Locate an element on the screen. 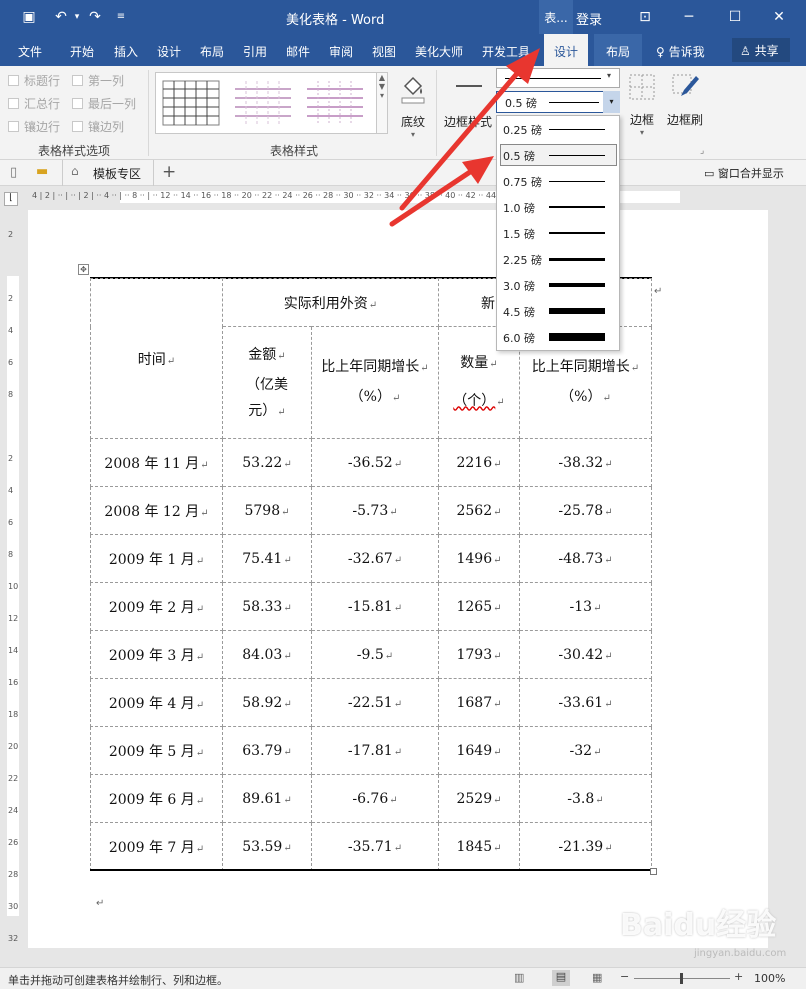 This screenshot has height=989, width=806. line-weight-option: 0.25 磅 is located at coordinates (558, 129).